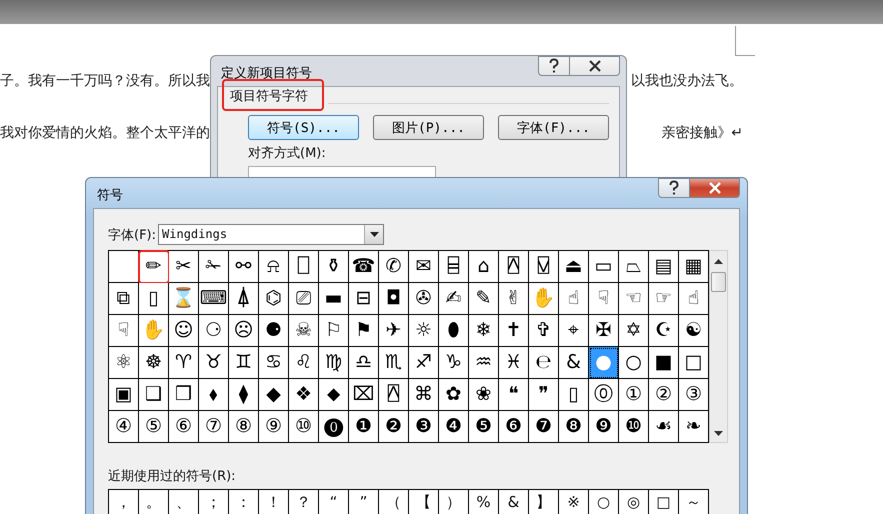  Describe the element at coordinates (244, 395) in the screenshot. I see `symbol-cell: ⧫` at that location.